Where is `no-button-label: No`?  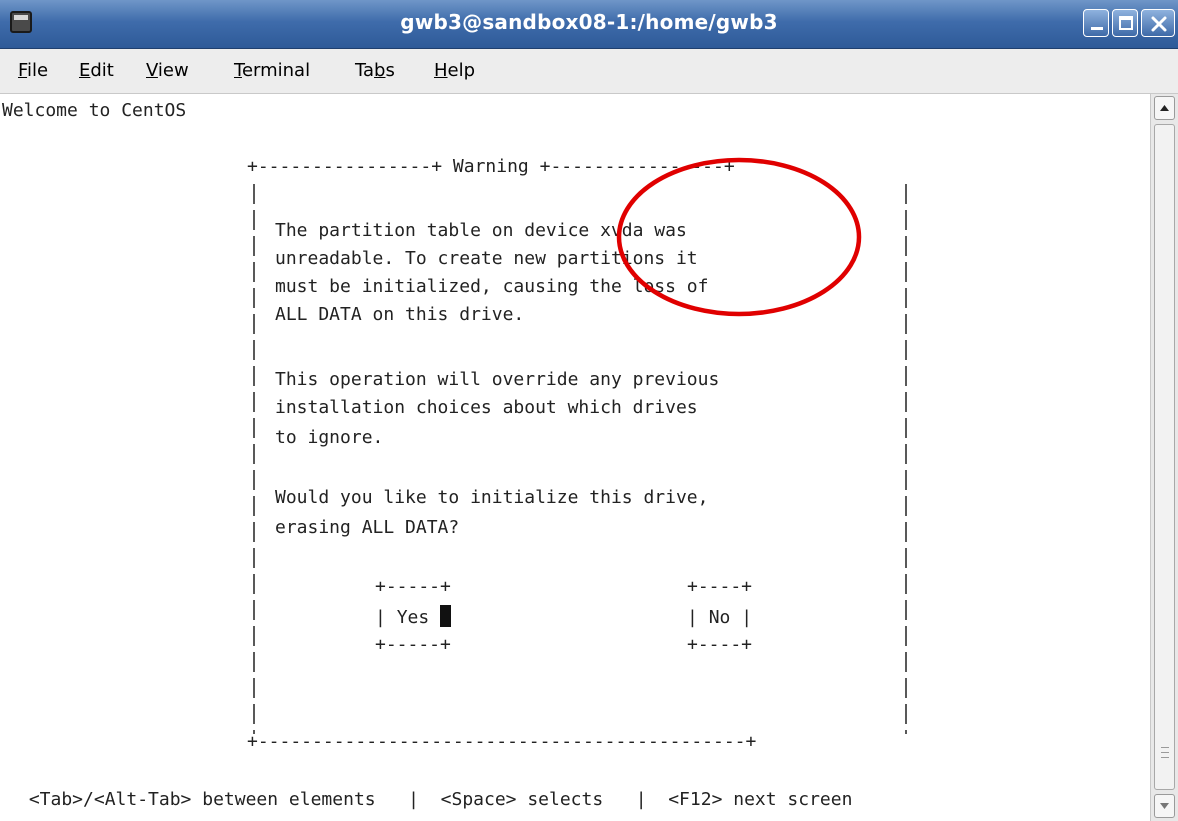 no-button-label: No is located at coordinates (719, 617).